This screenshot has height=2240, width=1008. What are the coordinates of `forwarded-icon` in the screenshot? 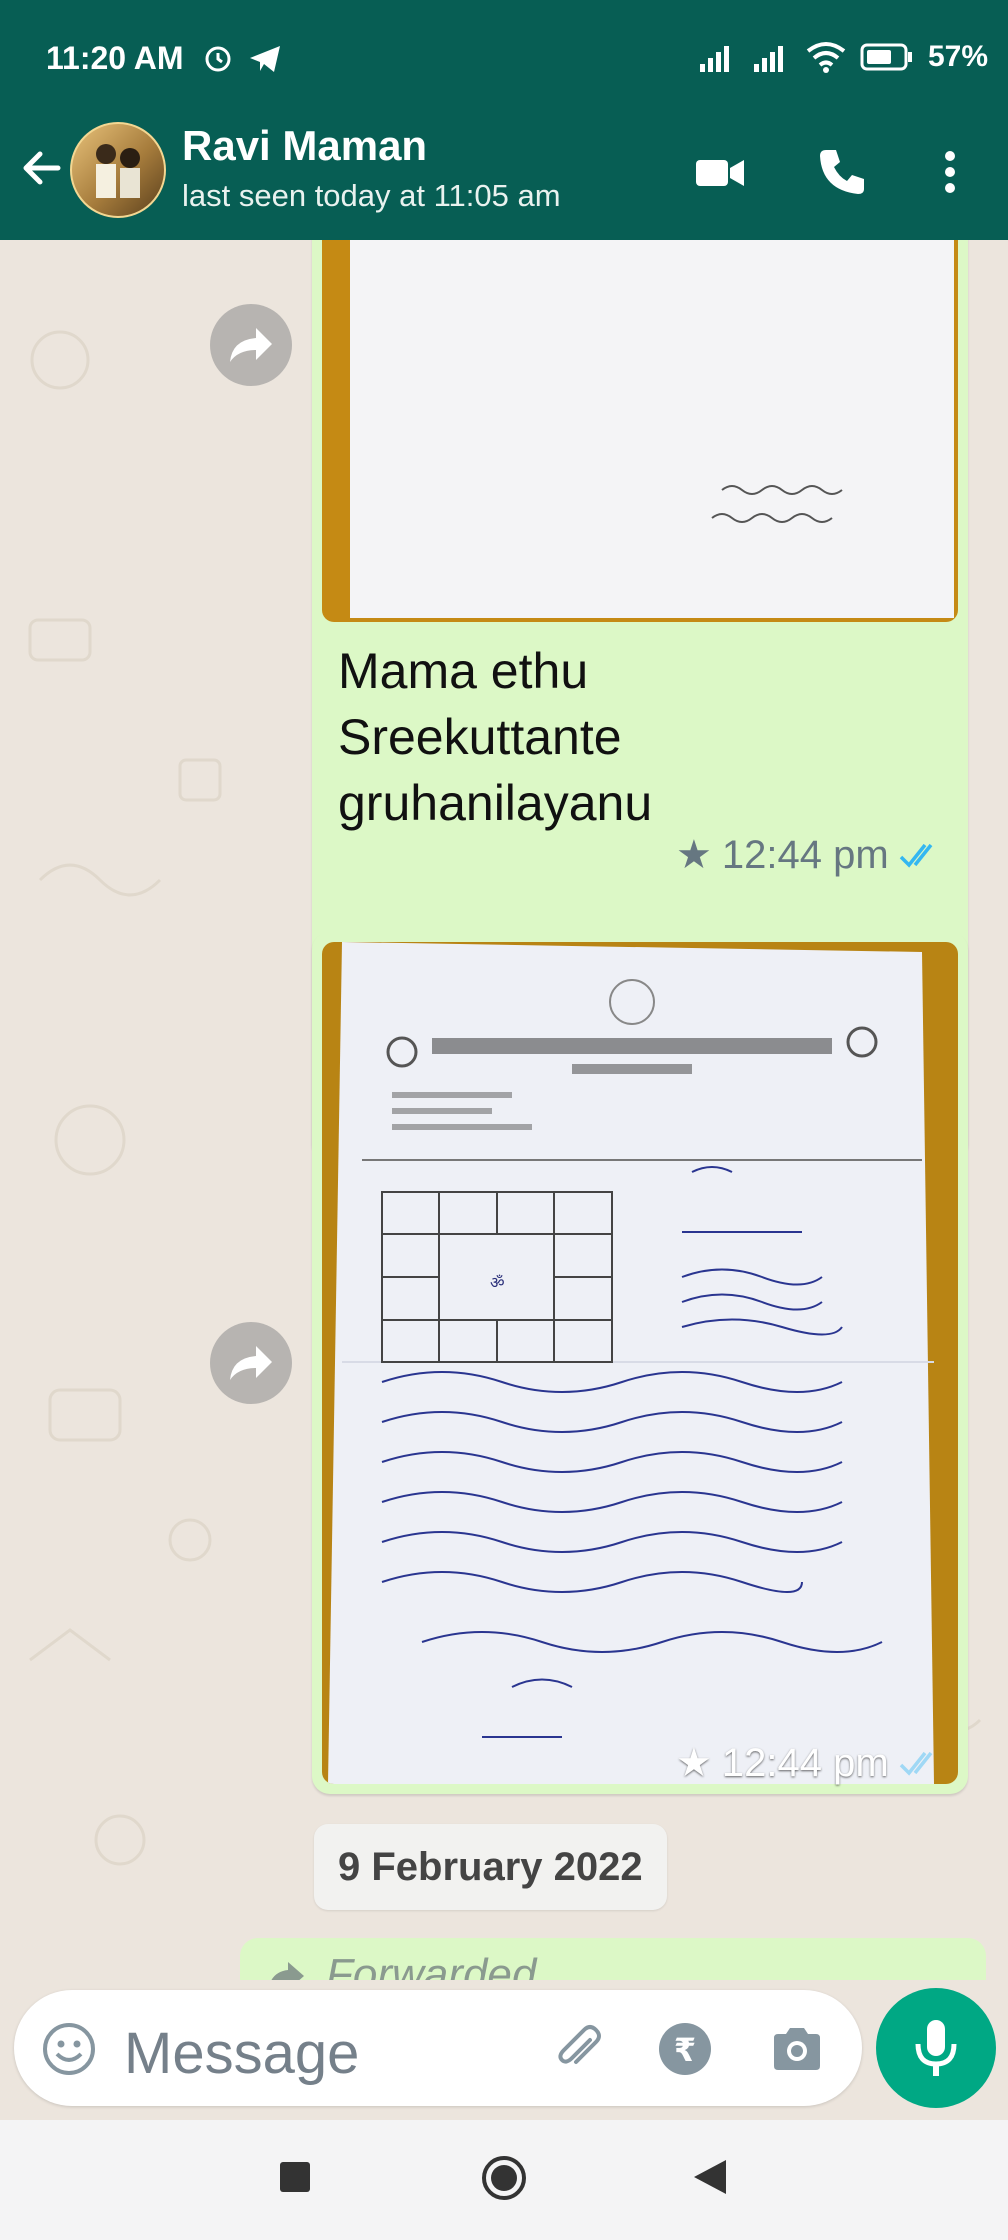 It's located at (287, 1971).